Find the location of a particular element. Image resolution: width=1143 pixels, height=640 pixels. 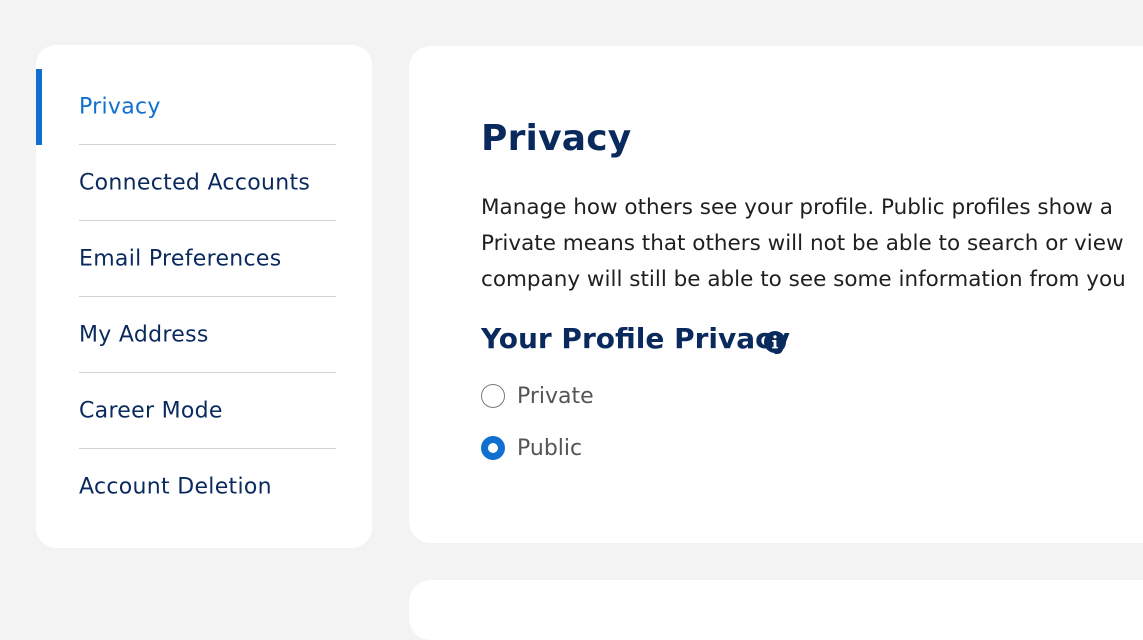

sidebar-item-label: Account Deletion is located at coordinates (175, 487).